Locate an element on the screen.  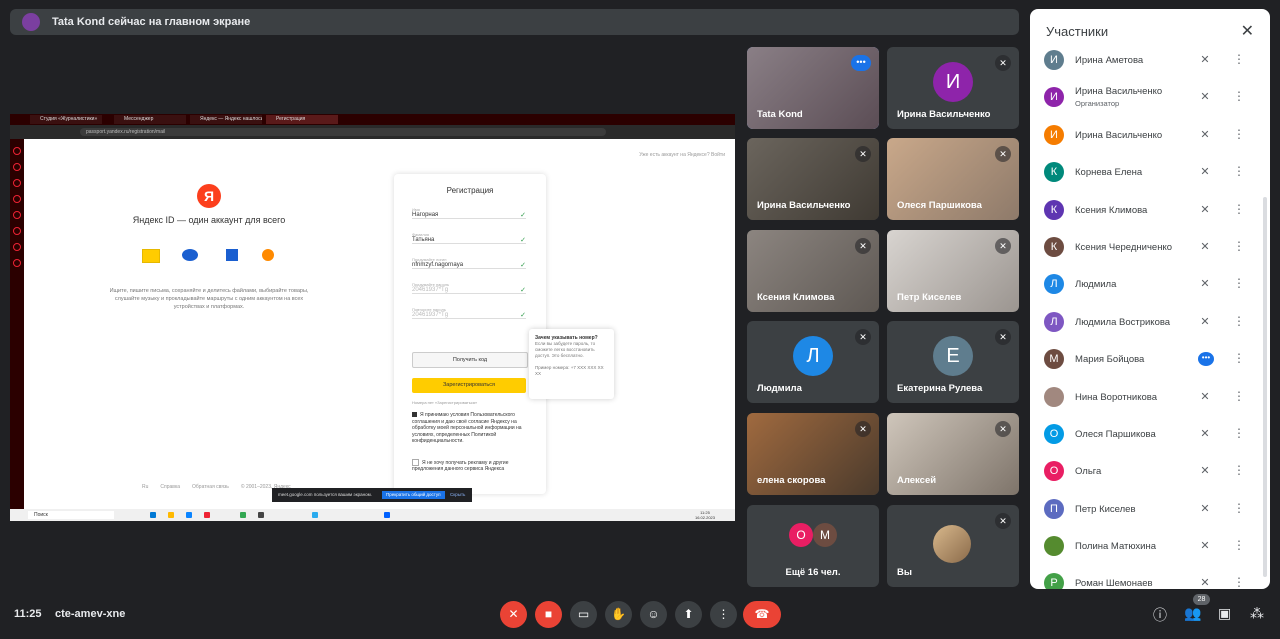
taskbar-app-icon is located at coordinates (315, 515).